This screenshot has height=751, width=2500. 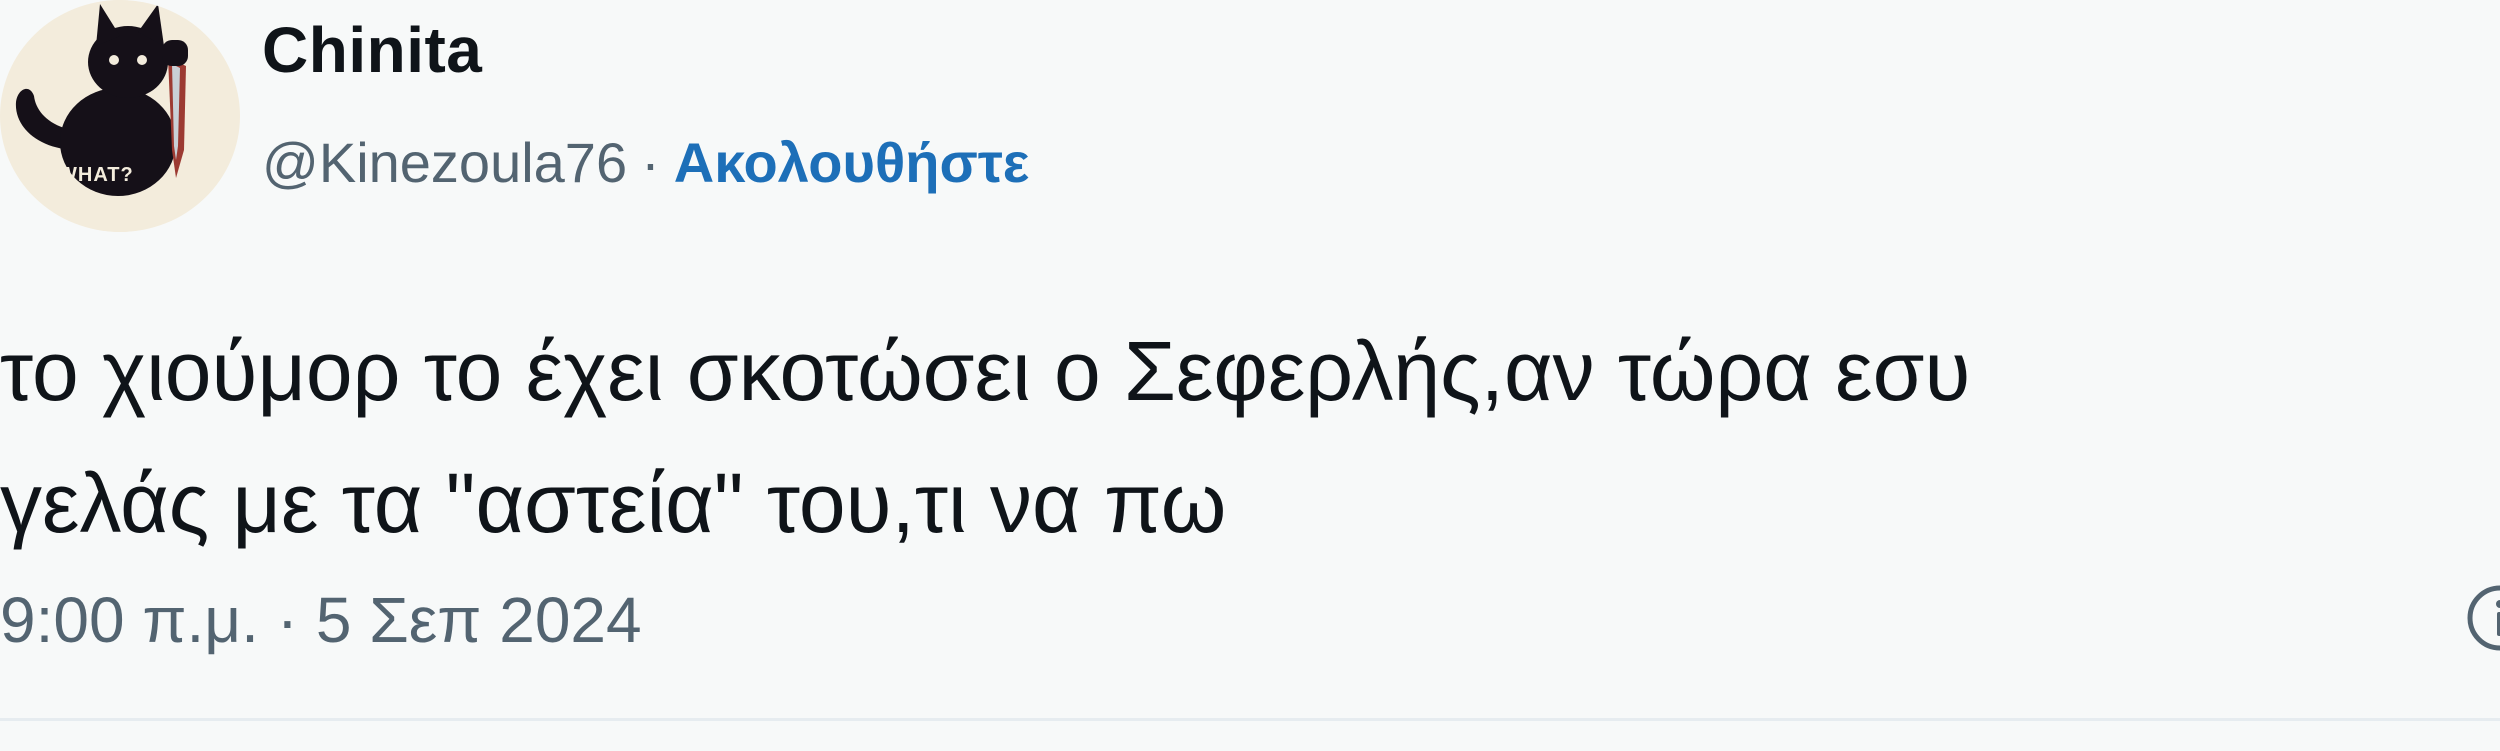 What do you see at coordinates (321, 620) in the screenshot?
I see `tweet-timestamp: 9:00 π.μ. · 5 Σεπ 2024` at bounding box center [321, 620].